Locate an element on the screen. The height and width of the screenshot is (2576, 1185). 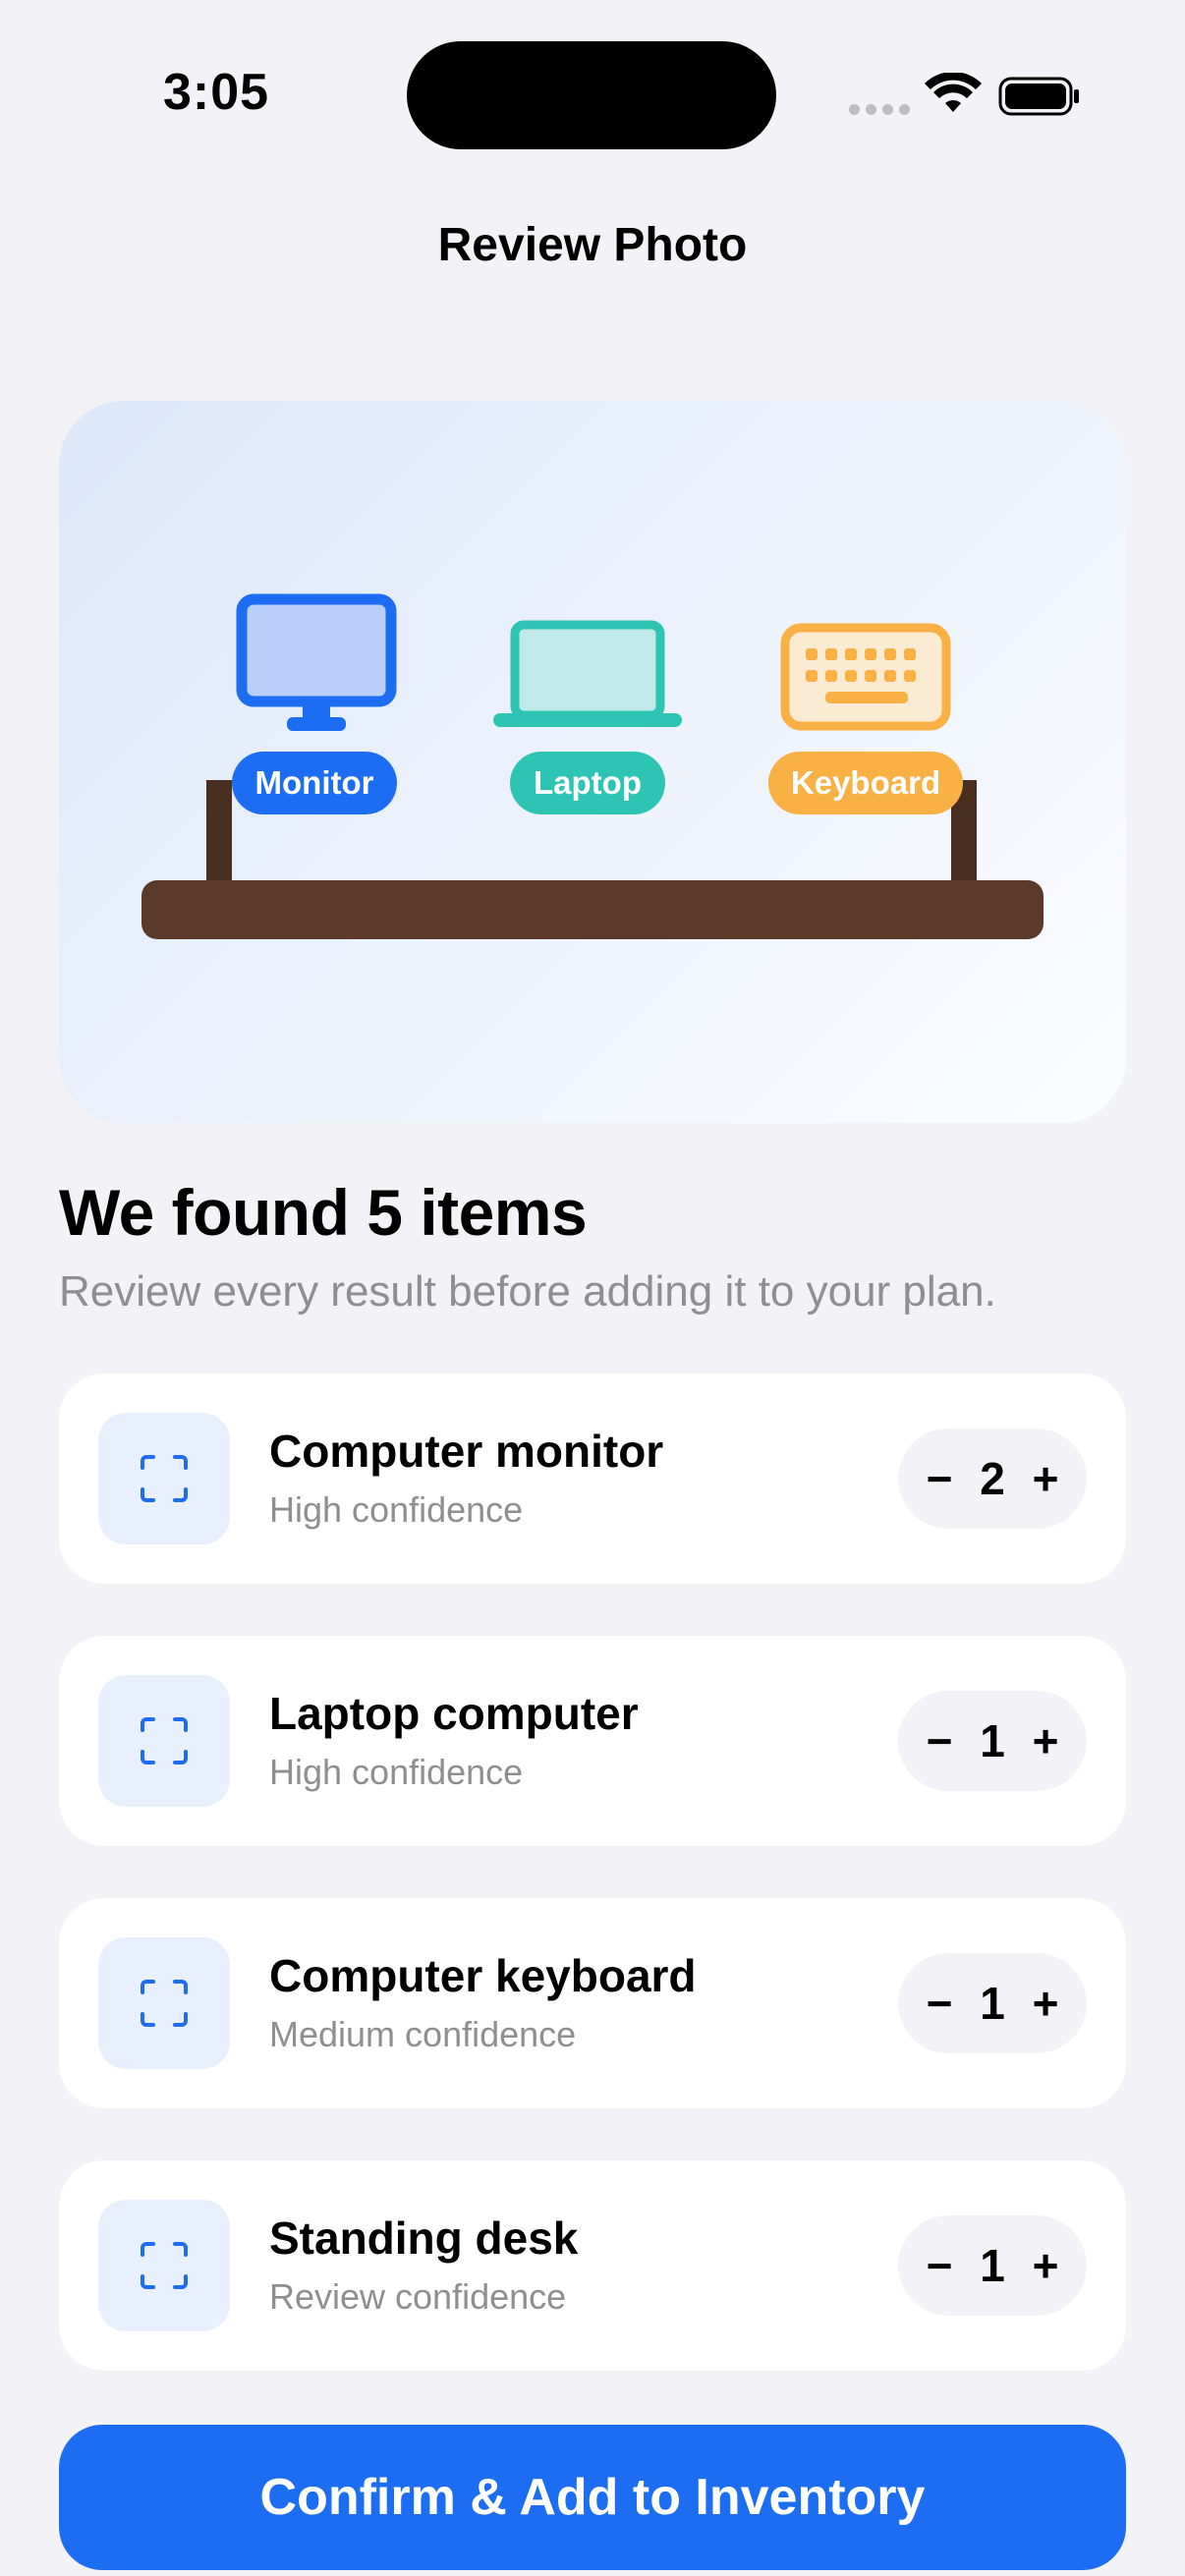
keyboard-icon is located at coordinates (866, 677).